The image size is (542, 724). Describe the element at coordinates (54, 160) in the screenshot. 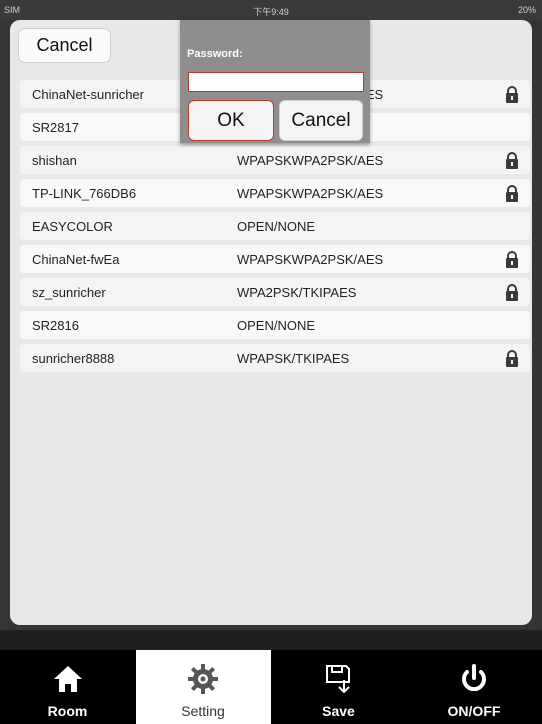

I see `network-name: shishan` at that location.